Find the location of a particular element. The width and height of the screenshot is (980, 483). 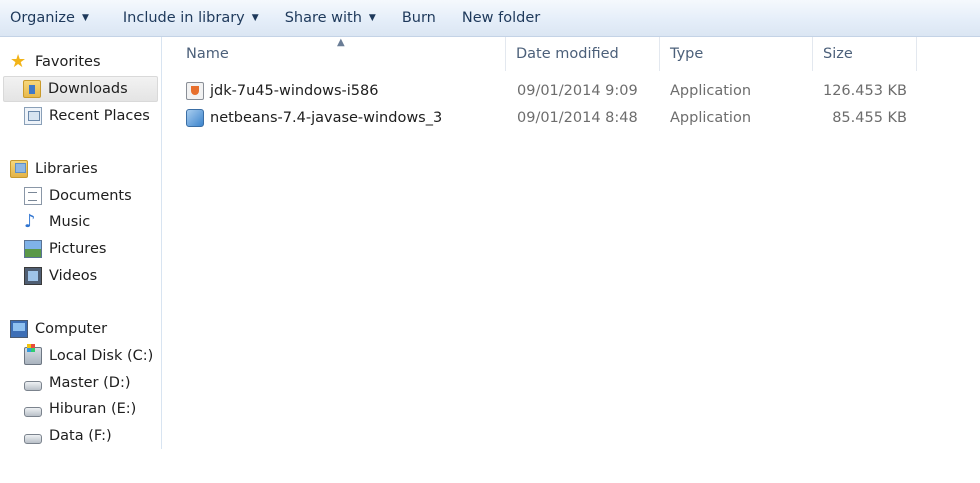

nav-item-label: Documents is located at coordinates (90, 196).